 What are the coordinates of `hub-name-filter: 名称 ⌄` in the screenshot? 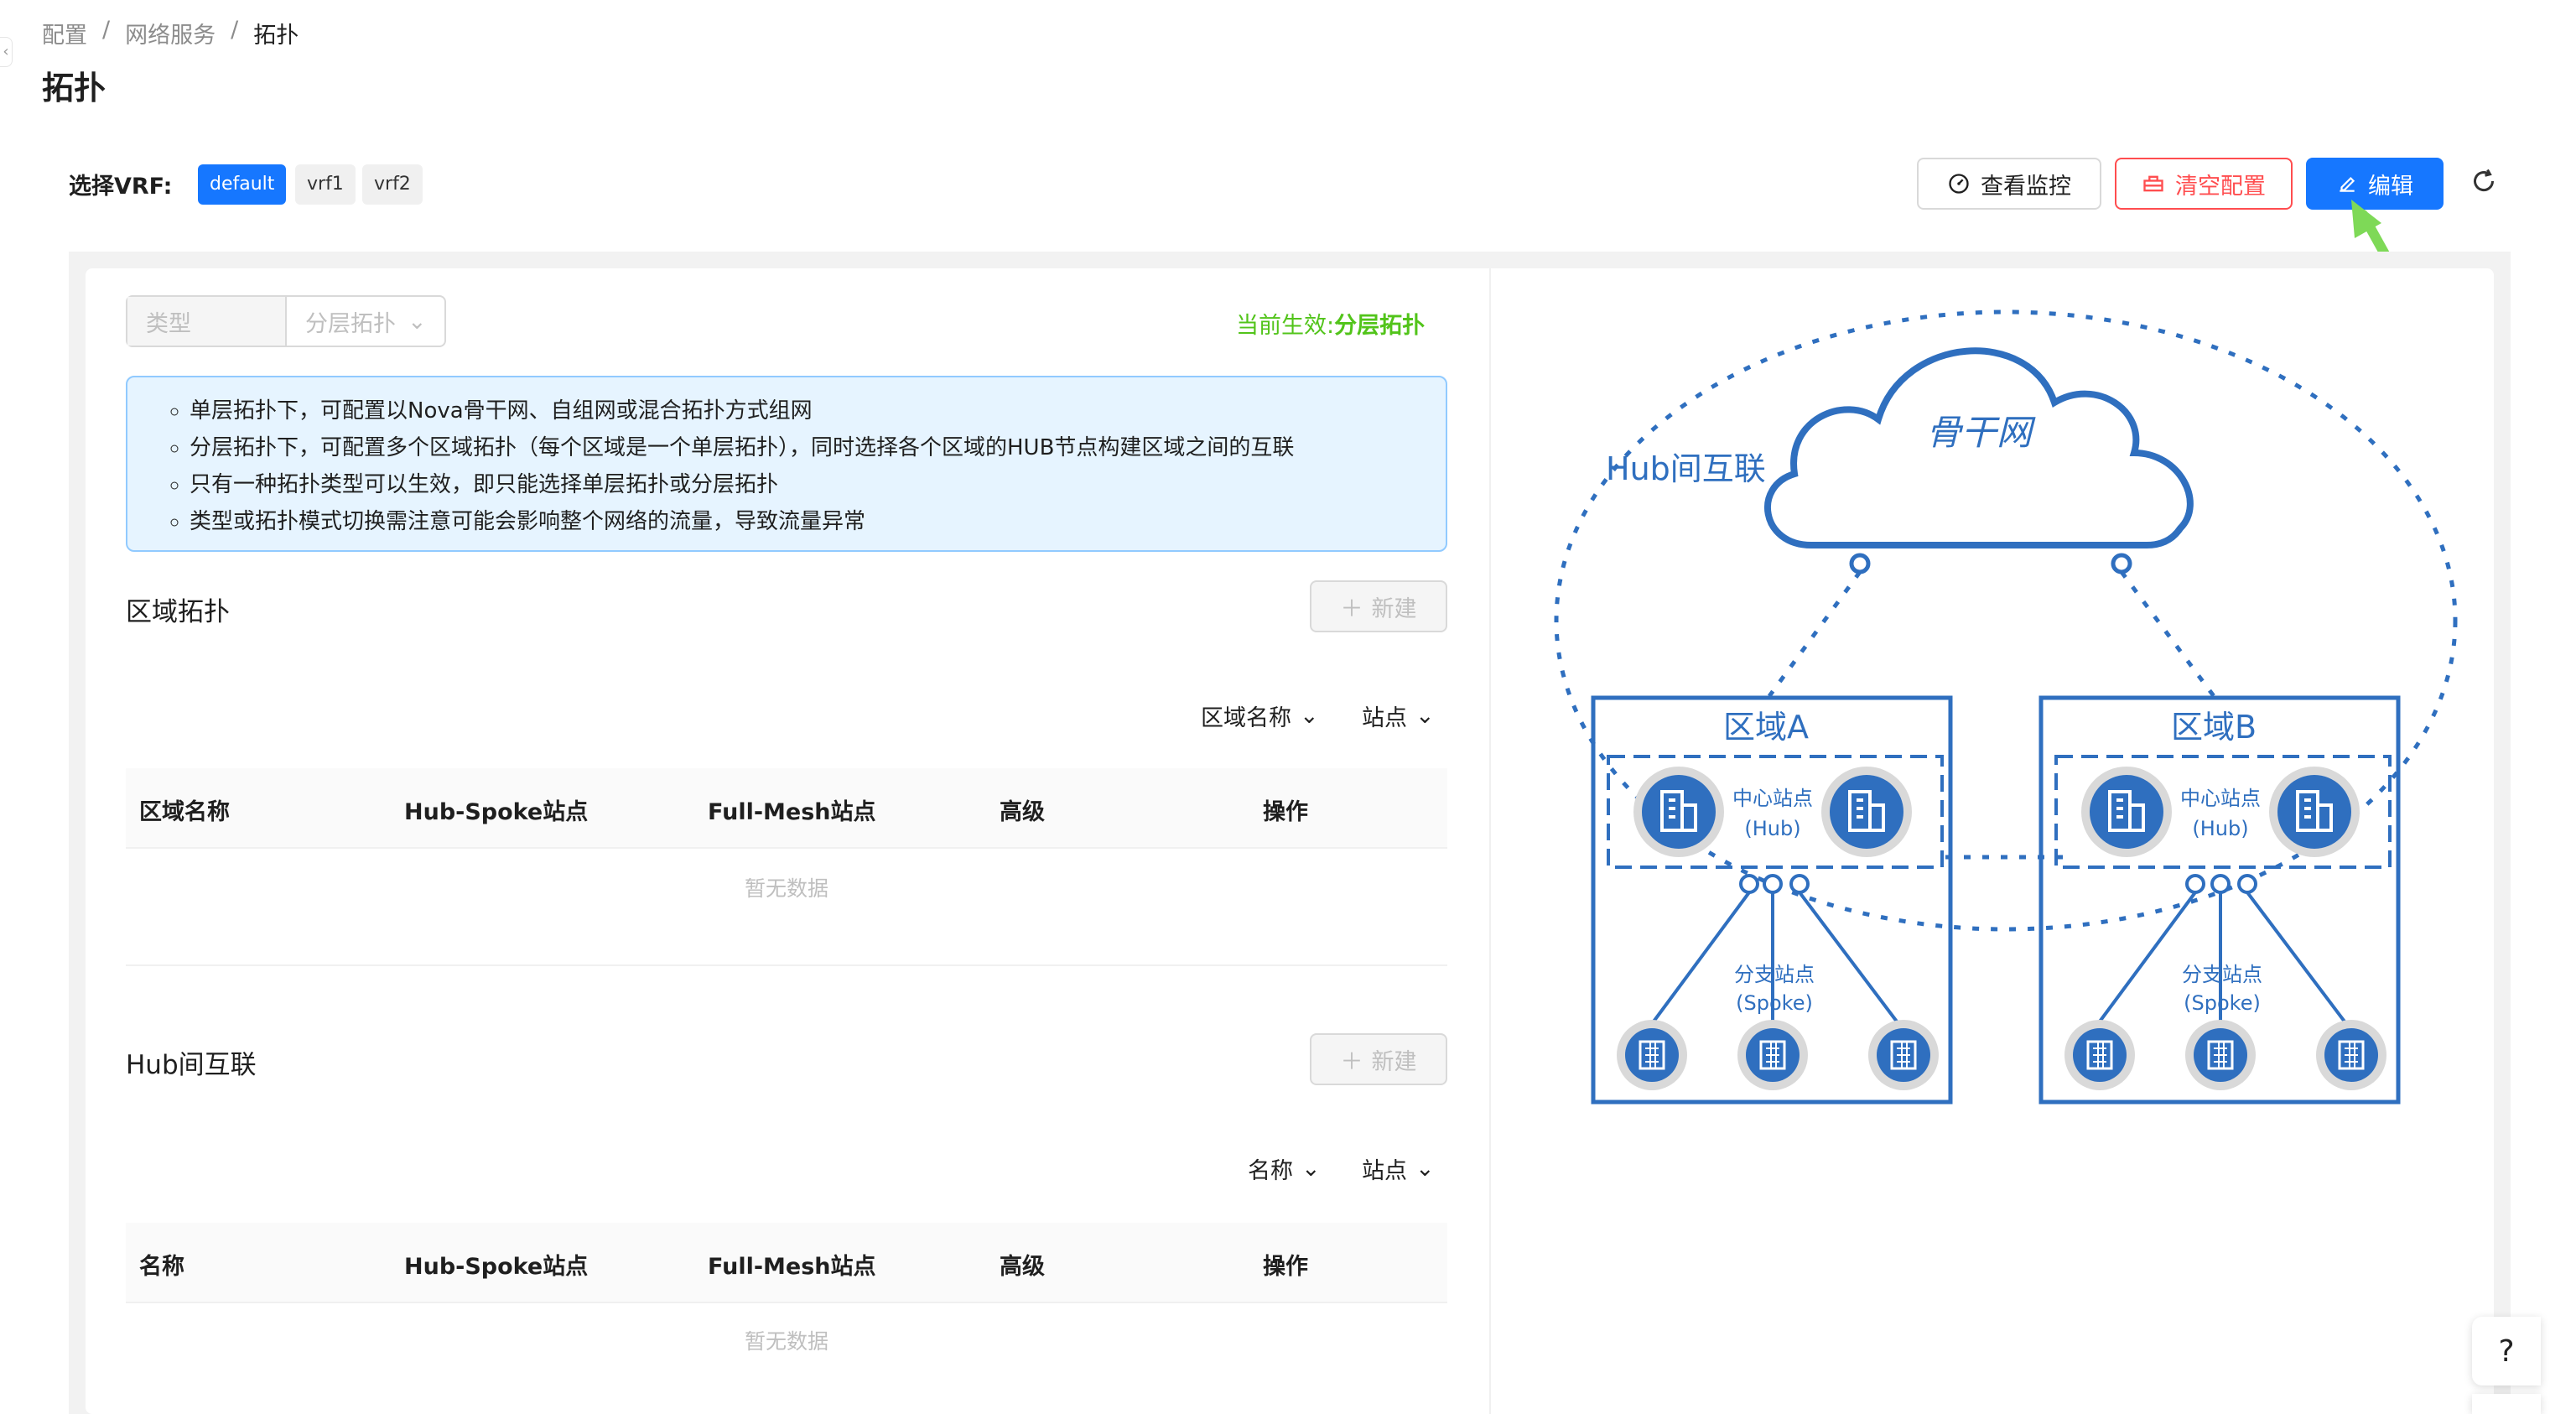 It's located at (1284, 1168).